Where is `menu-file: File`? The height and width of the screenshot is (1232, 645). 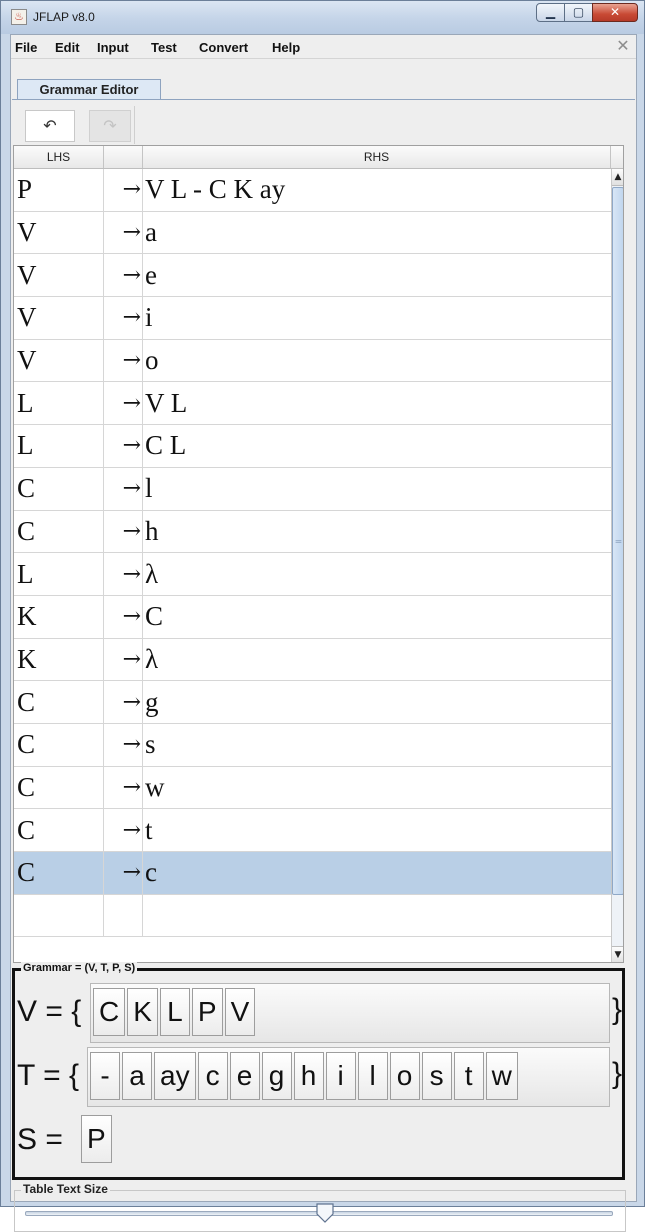
menu-file: File is located at coordinates (26, 47).